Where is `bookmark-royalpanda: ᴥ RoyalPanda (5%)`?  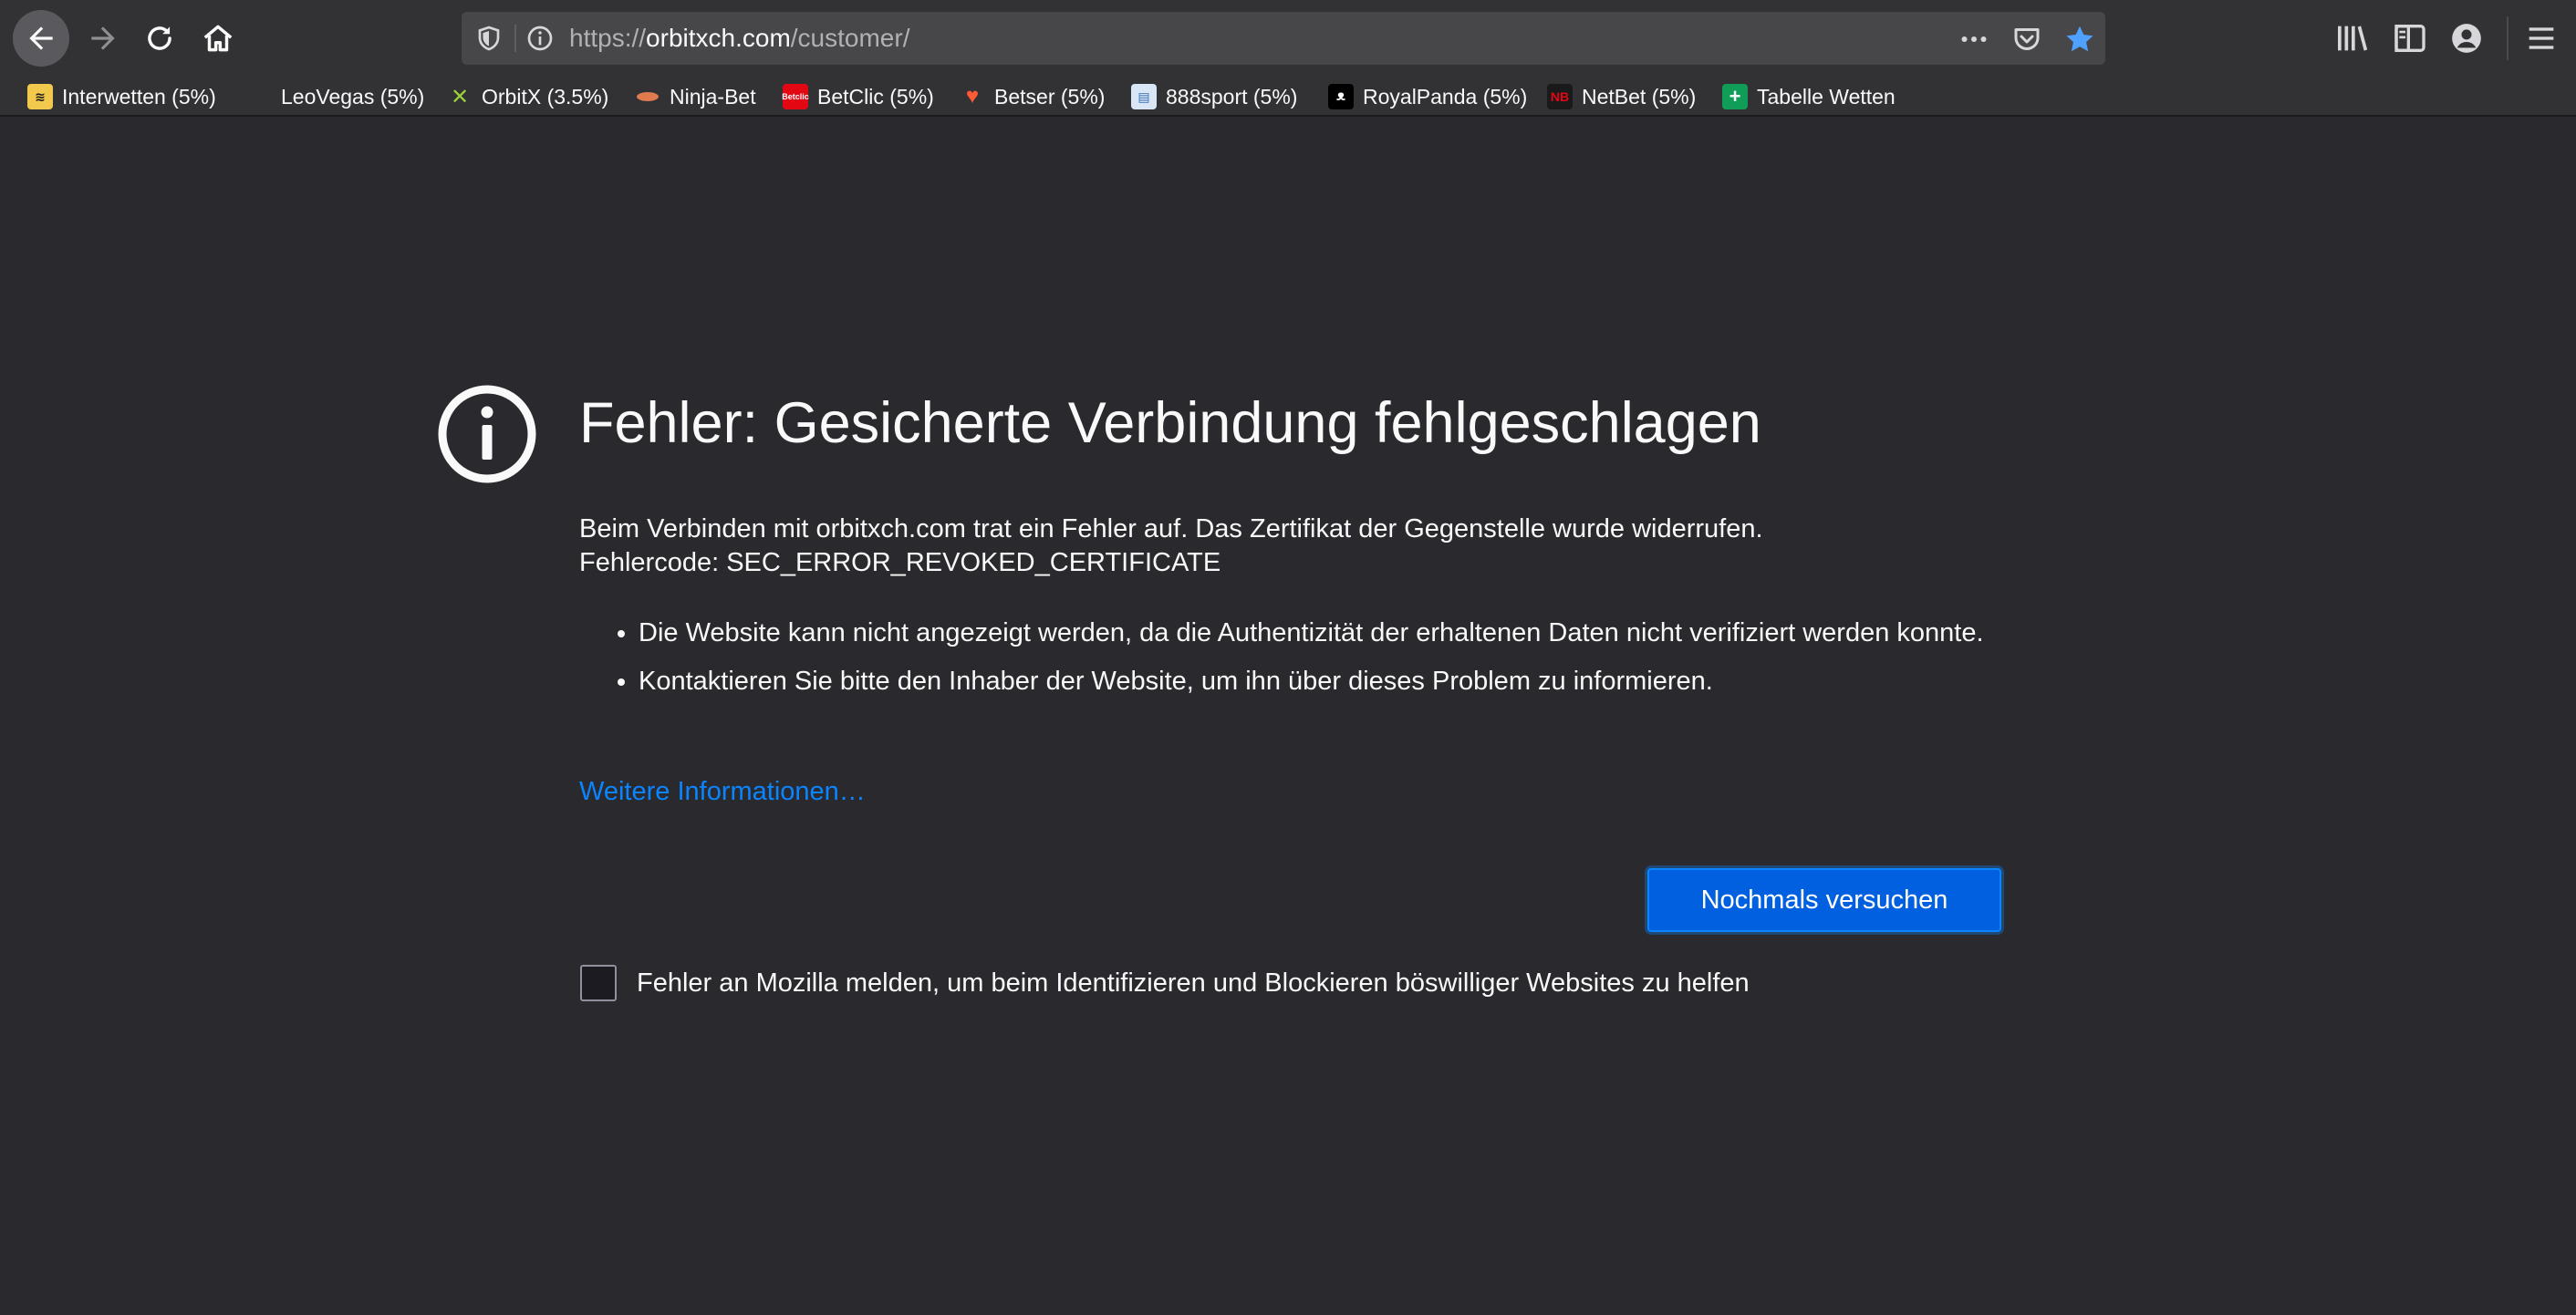 bookmark-royalpanda: ᴥ RoyalPanda (5%) is located at coordinates (1427, 96).